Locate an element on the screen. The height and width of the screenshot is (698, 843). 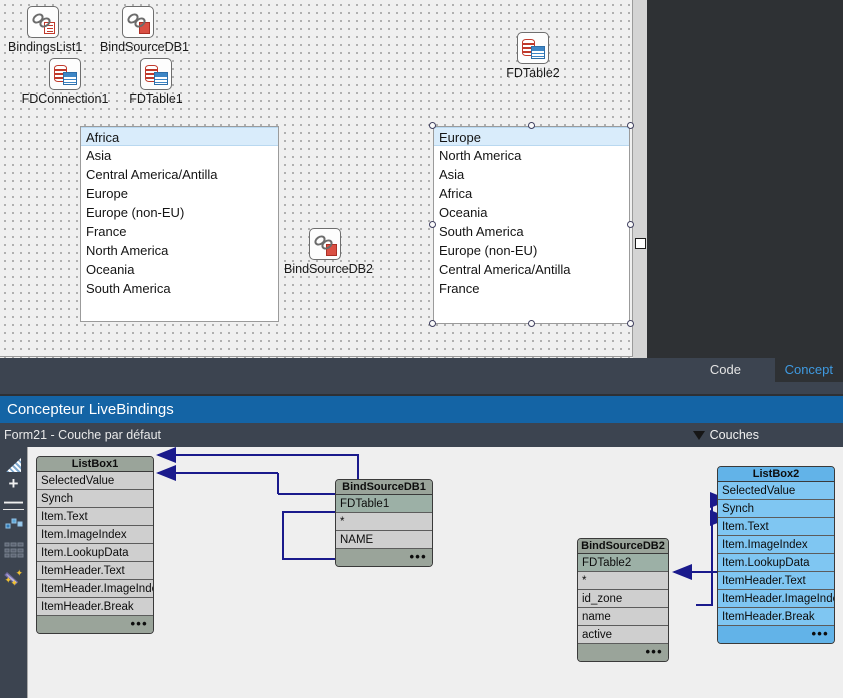
node-field-row: NAME is located at coordinates (384, 540).